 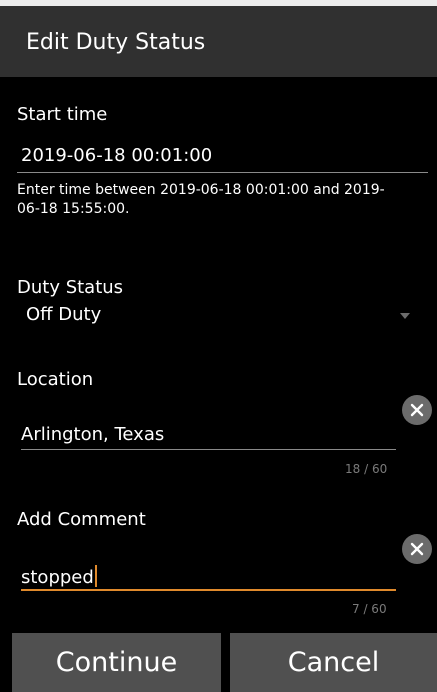 I want to click on location-char-counter: 18 / 60, so click(x=366, y=469).